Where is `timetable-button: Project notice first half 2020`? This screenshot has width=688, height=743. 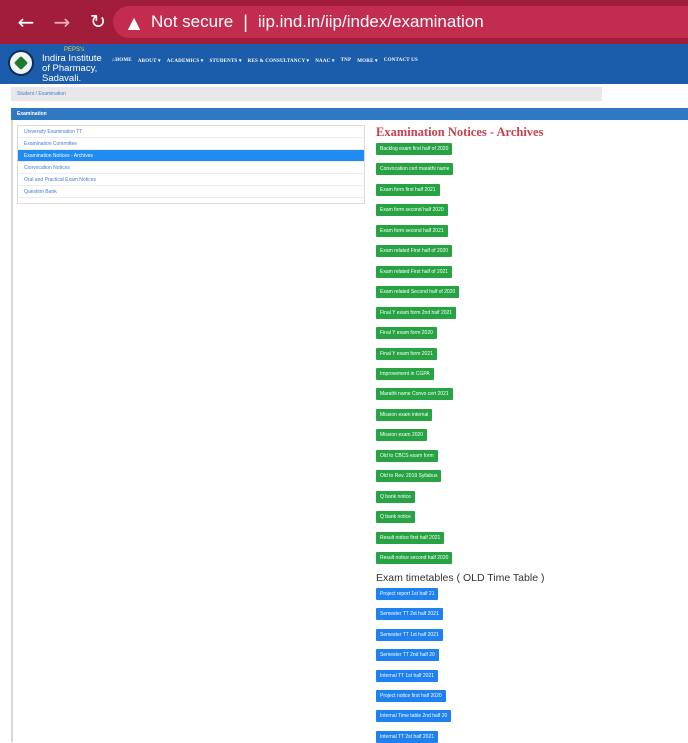
timetable-button: Project notice first half 2020 is located at coordinates (411, 696).